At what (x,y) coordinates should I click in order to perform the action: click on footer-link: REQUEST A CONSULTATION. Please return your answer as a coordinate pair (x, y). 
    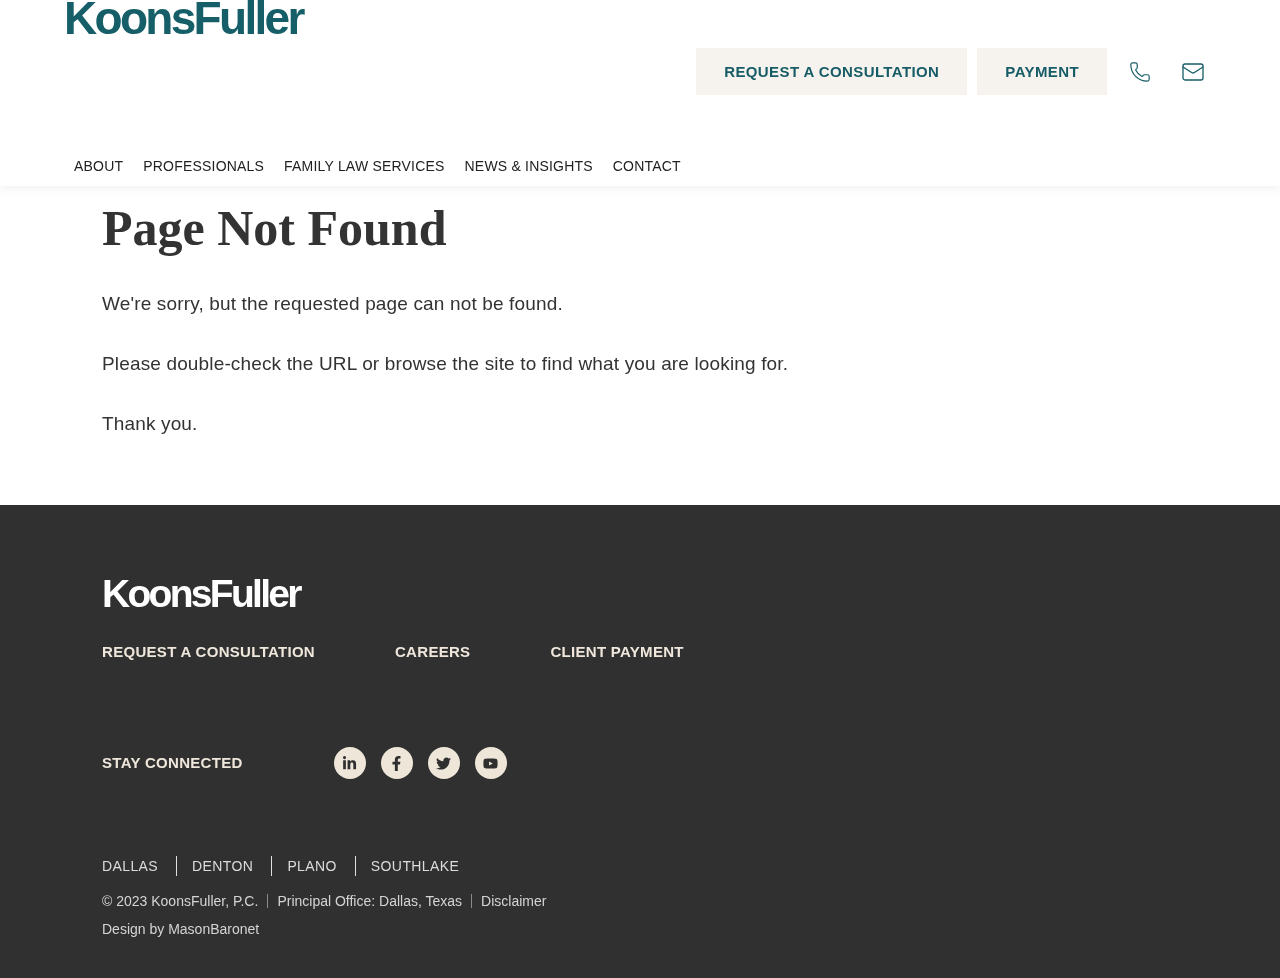
    Looking at the image, I should click on (208, 652).